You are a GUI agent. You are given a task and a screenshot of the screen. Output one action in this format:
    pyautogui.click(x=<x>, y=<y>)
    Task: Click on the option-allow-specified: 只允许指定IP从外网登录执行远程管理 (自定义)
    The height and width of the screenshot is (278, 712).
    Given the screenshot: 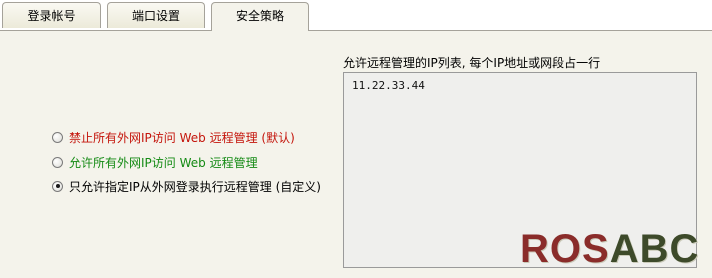 What is the action you would take?
    pyautogui.click(x=186, y=186)
    